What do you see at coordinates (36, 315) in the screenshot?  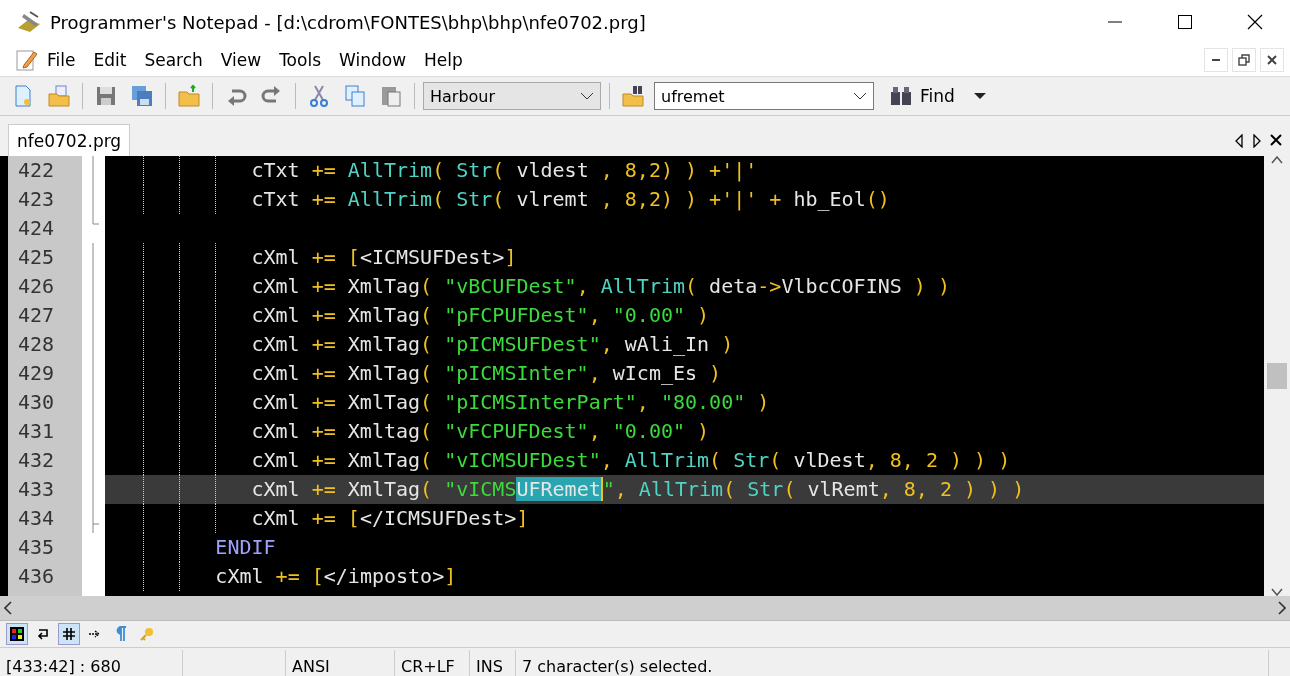 I see `line-number: 427` at bounding box center [36, 315].